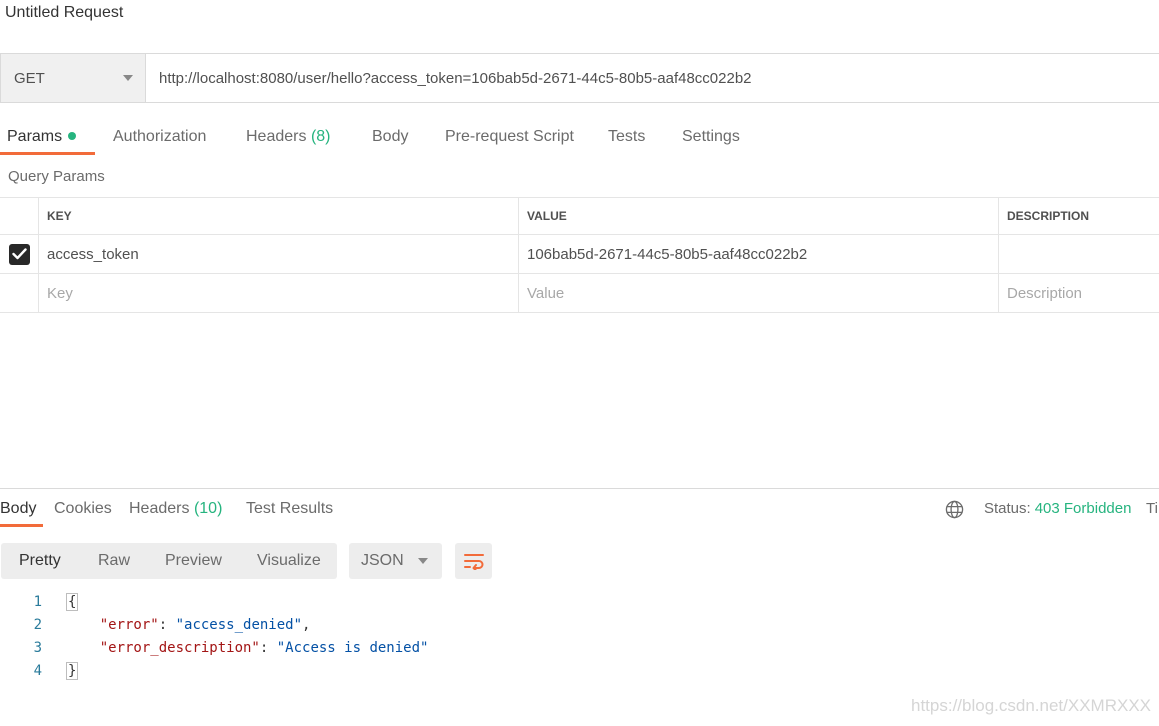 This screenshot has height=726, width=1159. I want to click on view-raw-button: Raw, so click(114, 561).